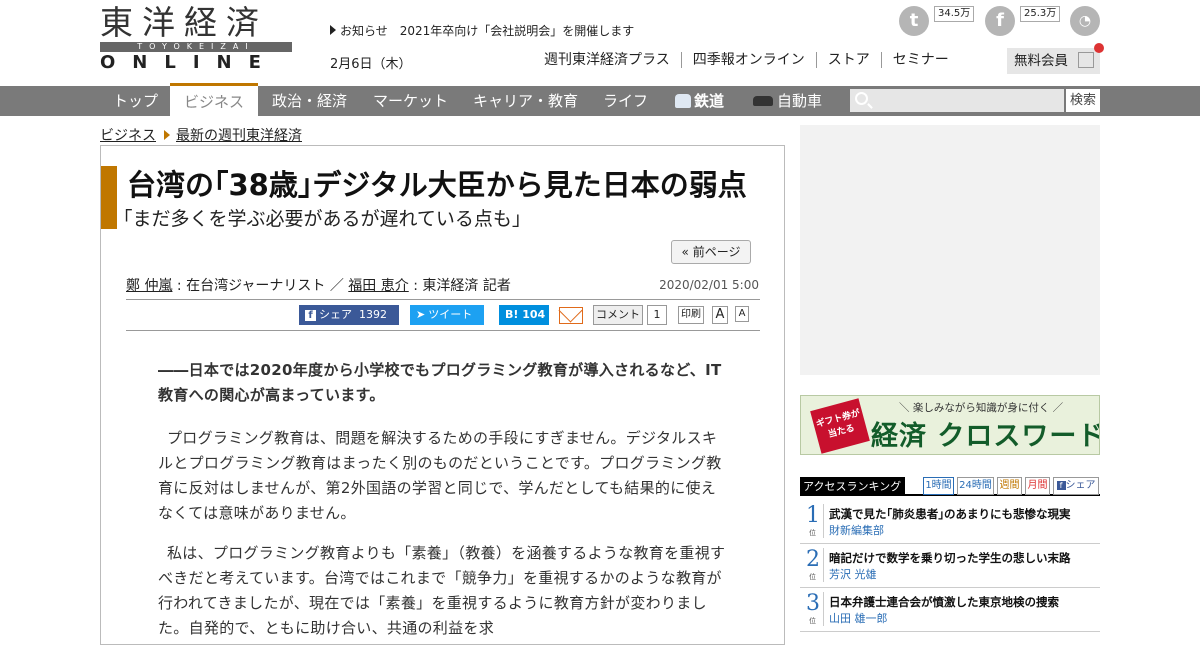 The height and width of the screenshot is (645, 1200). What do you see at coordinates (985, 436) in the screenshot?
I see `banner-title: 経済 クロスワード` at bounding box center [985, 436].